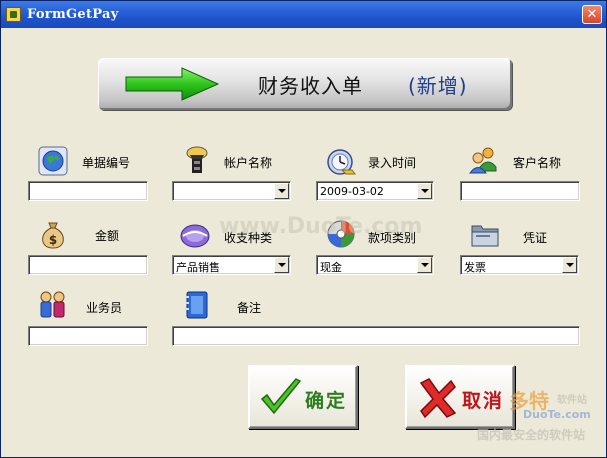  What do you see at coordinates (321, 226) in the screenshot?
I see `center-watermark: www.DuoTe.com` at bounding box center [321, 226].